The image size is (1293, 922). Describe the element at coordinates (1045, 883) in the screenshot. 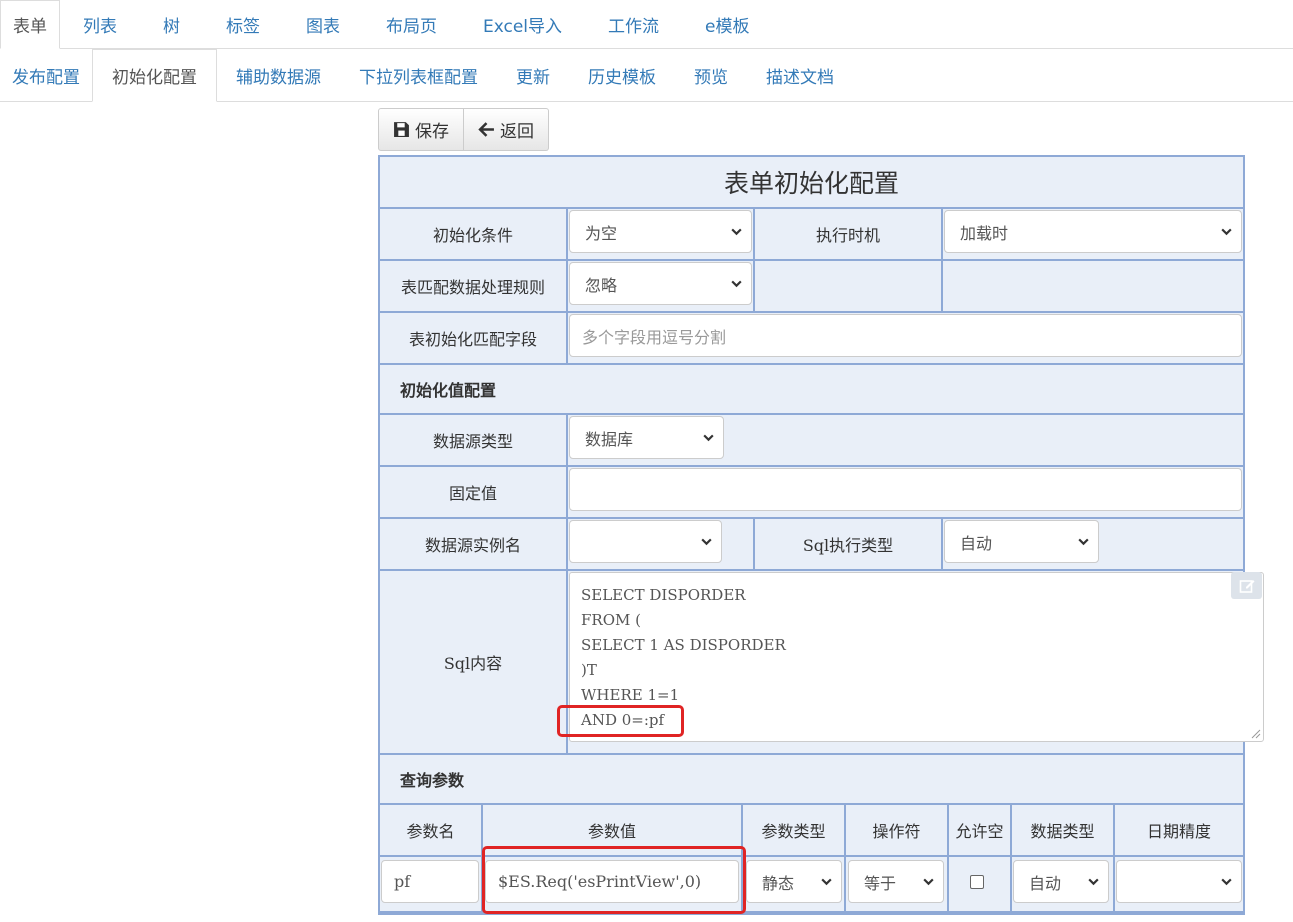

I see `param-data-type-value: 自动` at that location.